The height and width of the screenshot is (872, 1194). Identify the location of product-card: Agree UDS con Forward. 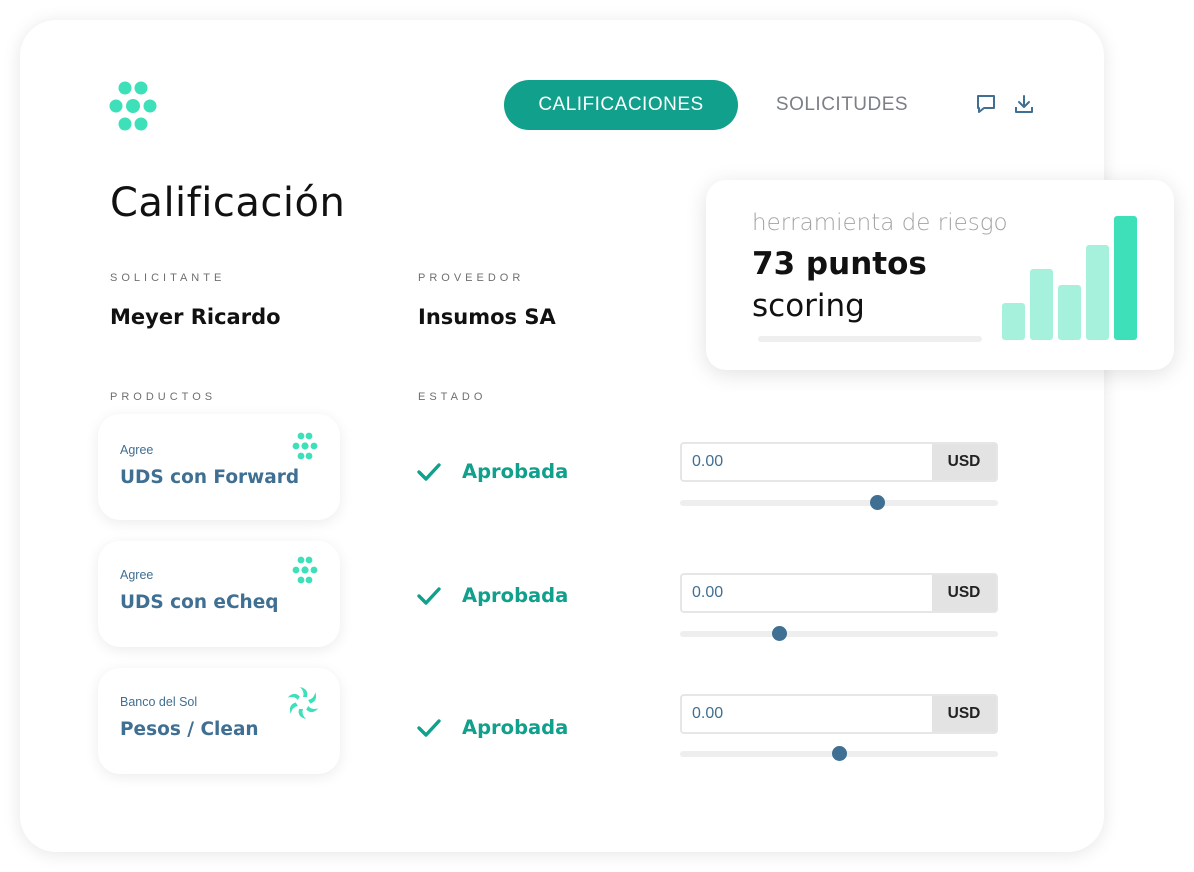
(219, 467).